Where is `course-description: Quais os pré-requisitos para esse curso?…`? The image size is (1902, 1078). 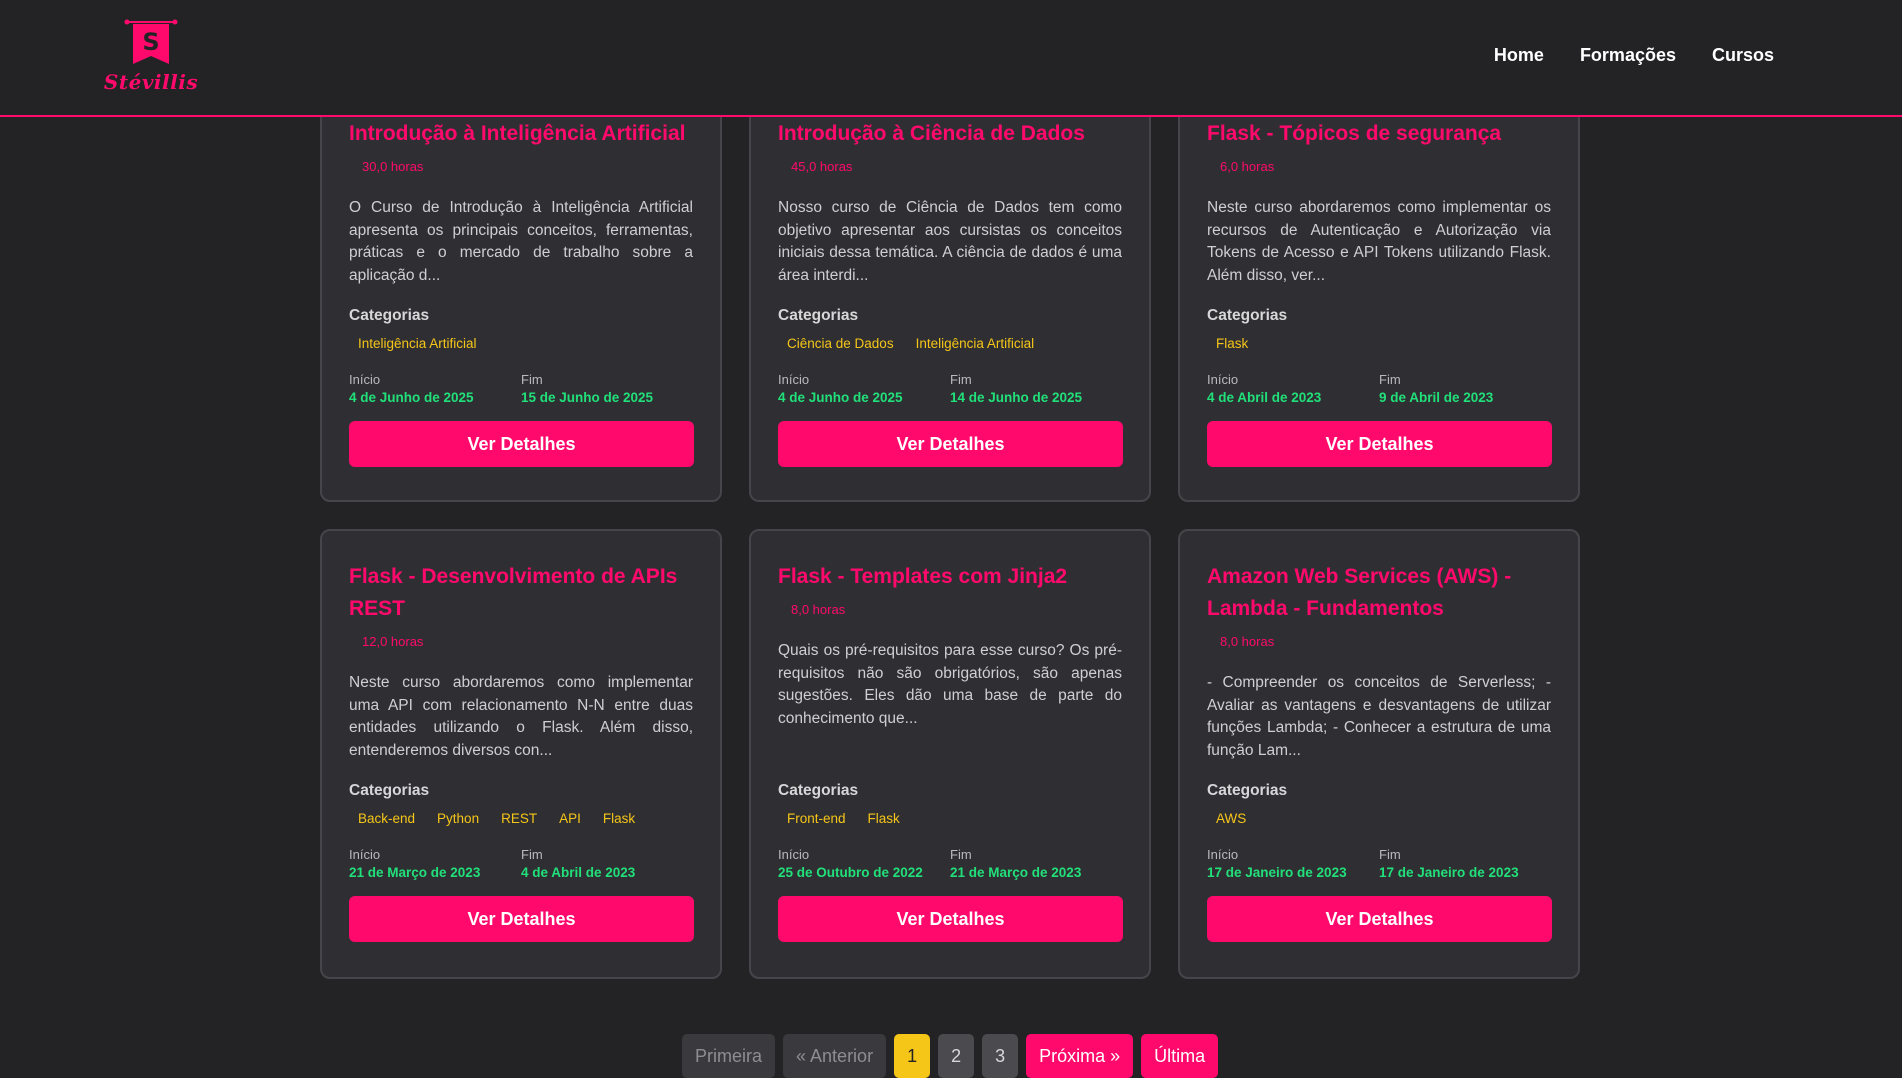 course-description: Quais os pré-requisitos para esse curso?… is located at coordinates (950, 684).